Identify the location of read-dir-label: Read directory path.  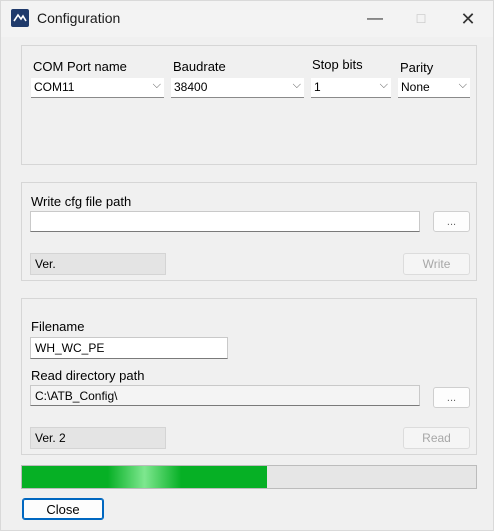
(88, 375).